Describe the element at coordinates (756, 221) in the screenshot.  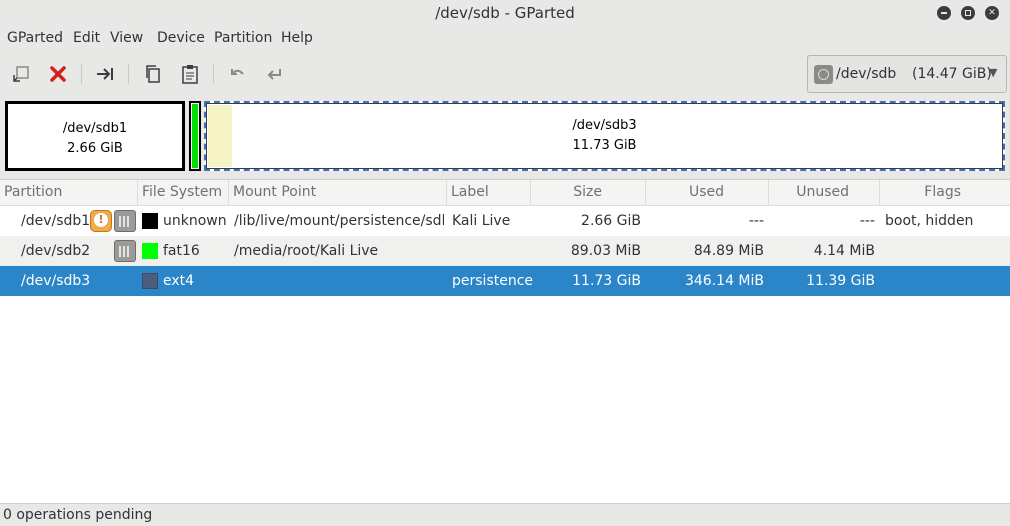
I see `used: ---` at that location.